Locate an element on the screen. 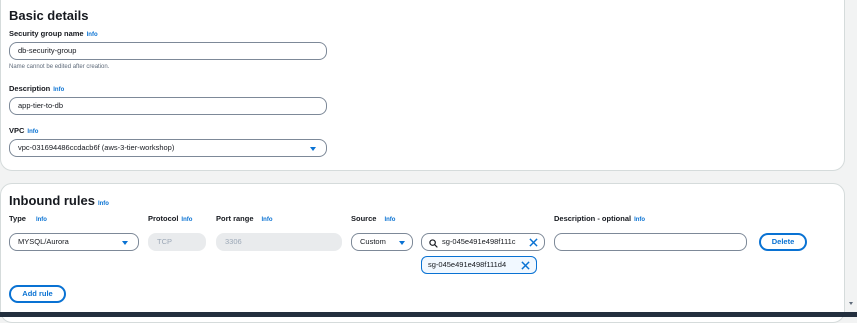  bottom-bar is located at coordinates (428, 314).